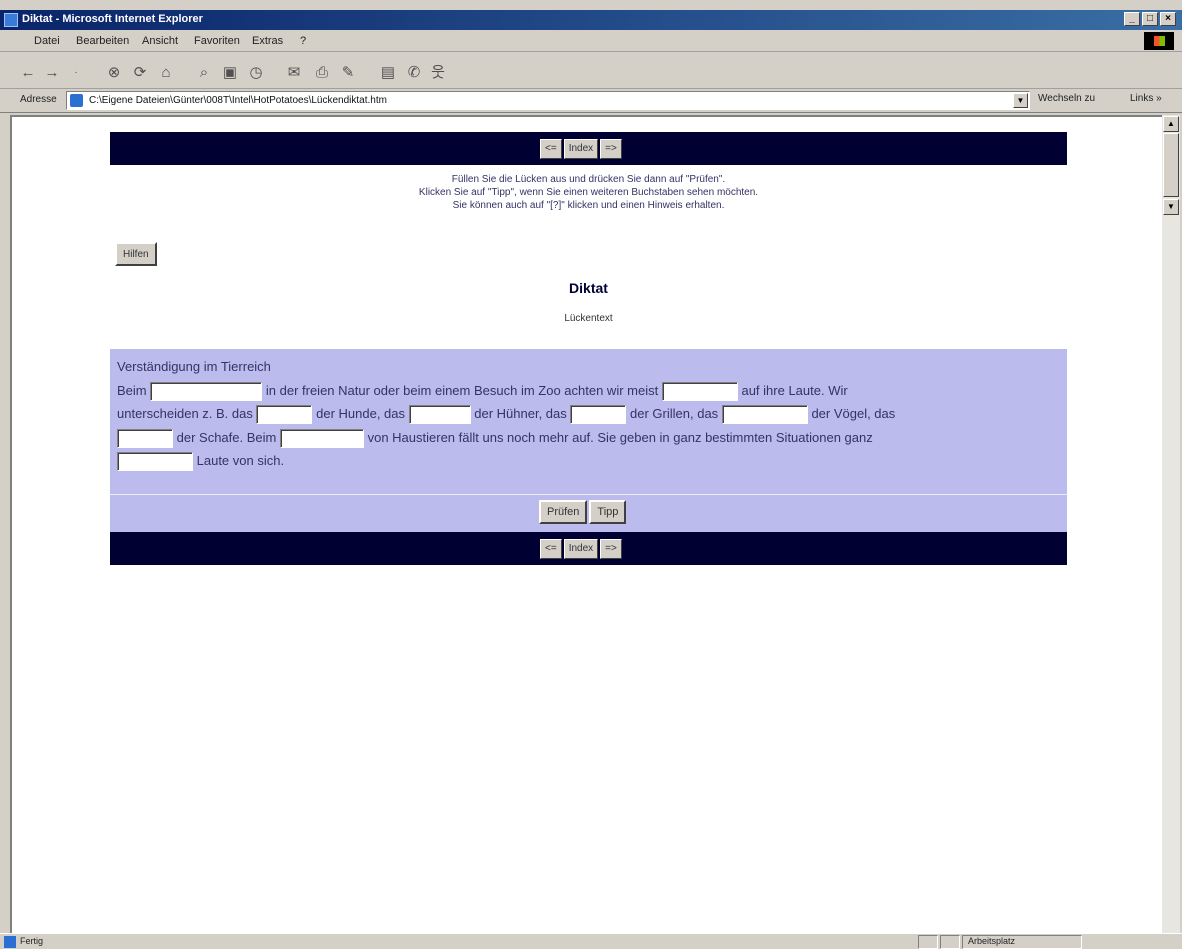 Image resolution: width=1182 pixels, height=949 pixels. I want to click on status-text: Fertig, so click(32, 941).